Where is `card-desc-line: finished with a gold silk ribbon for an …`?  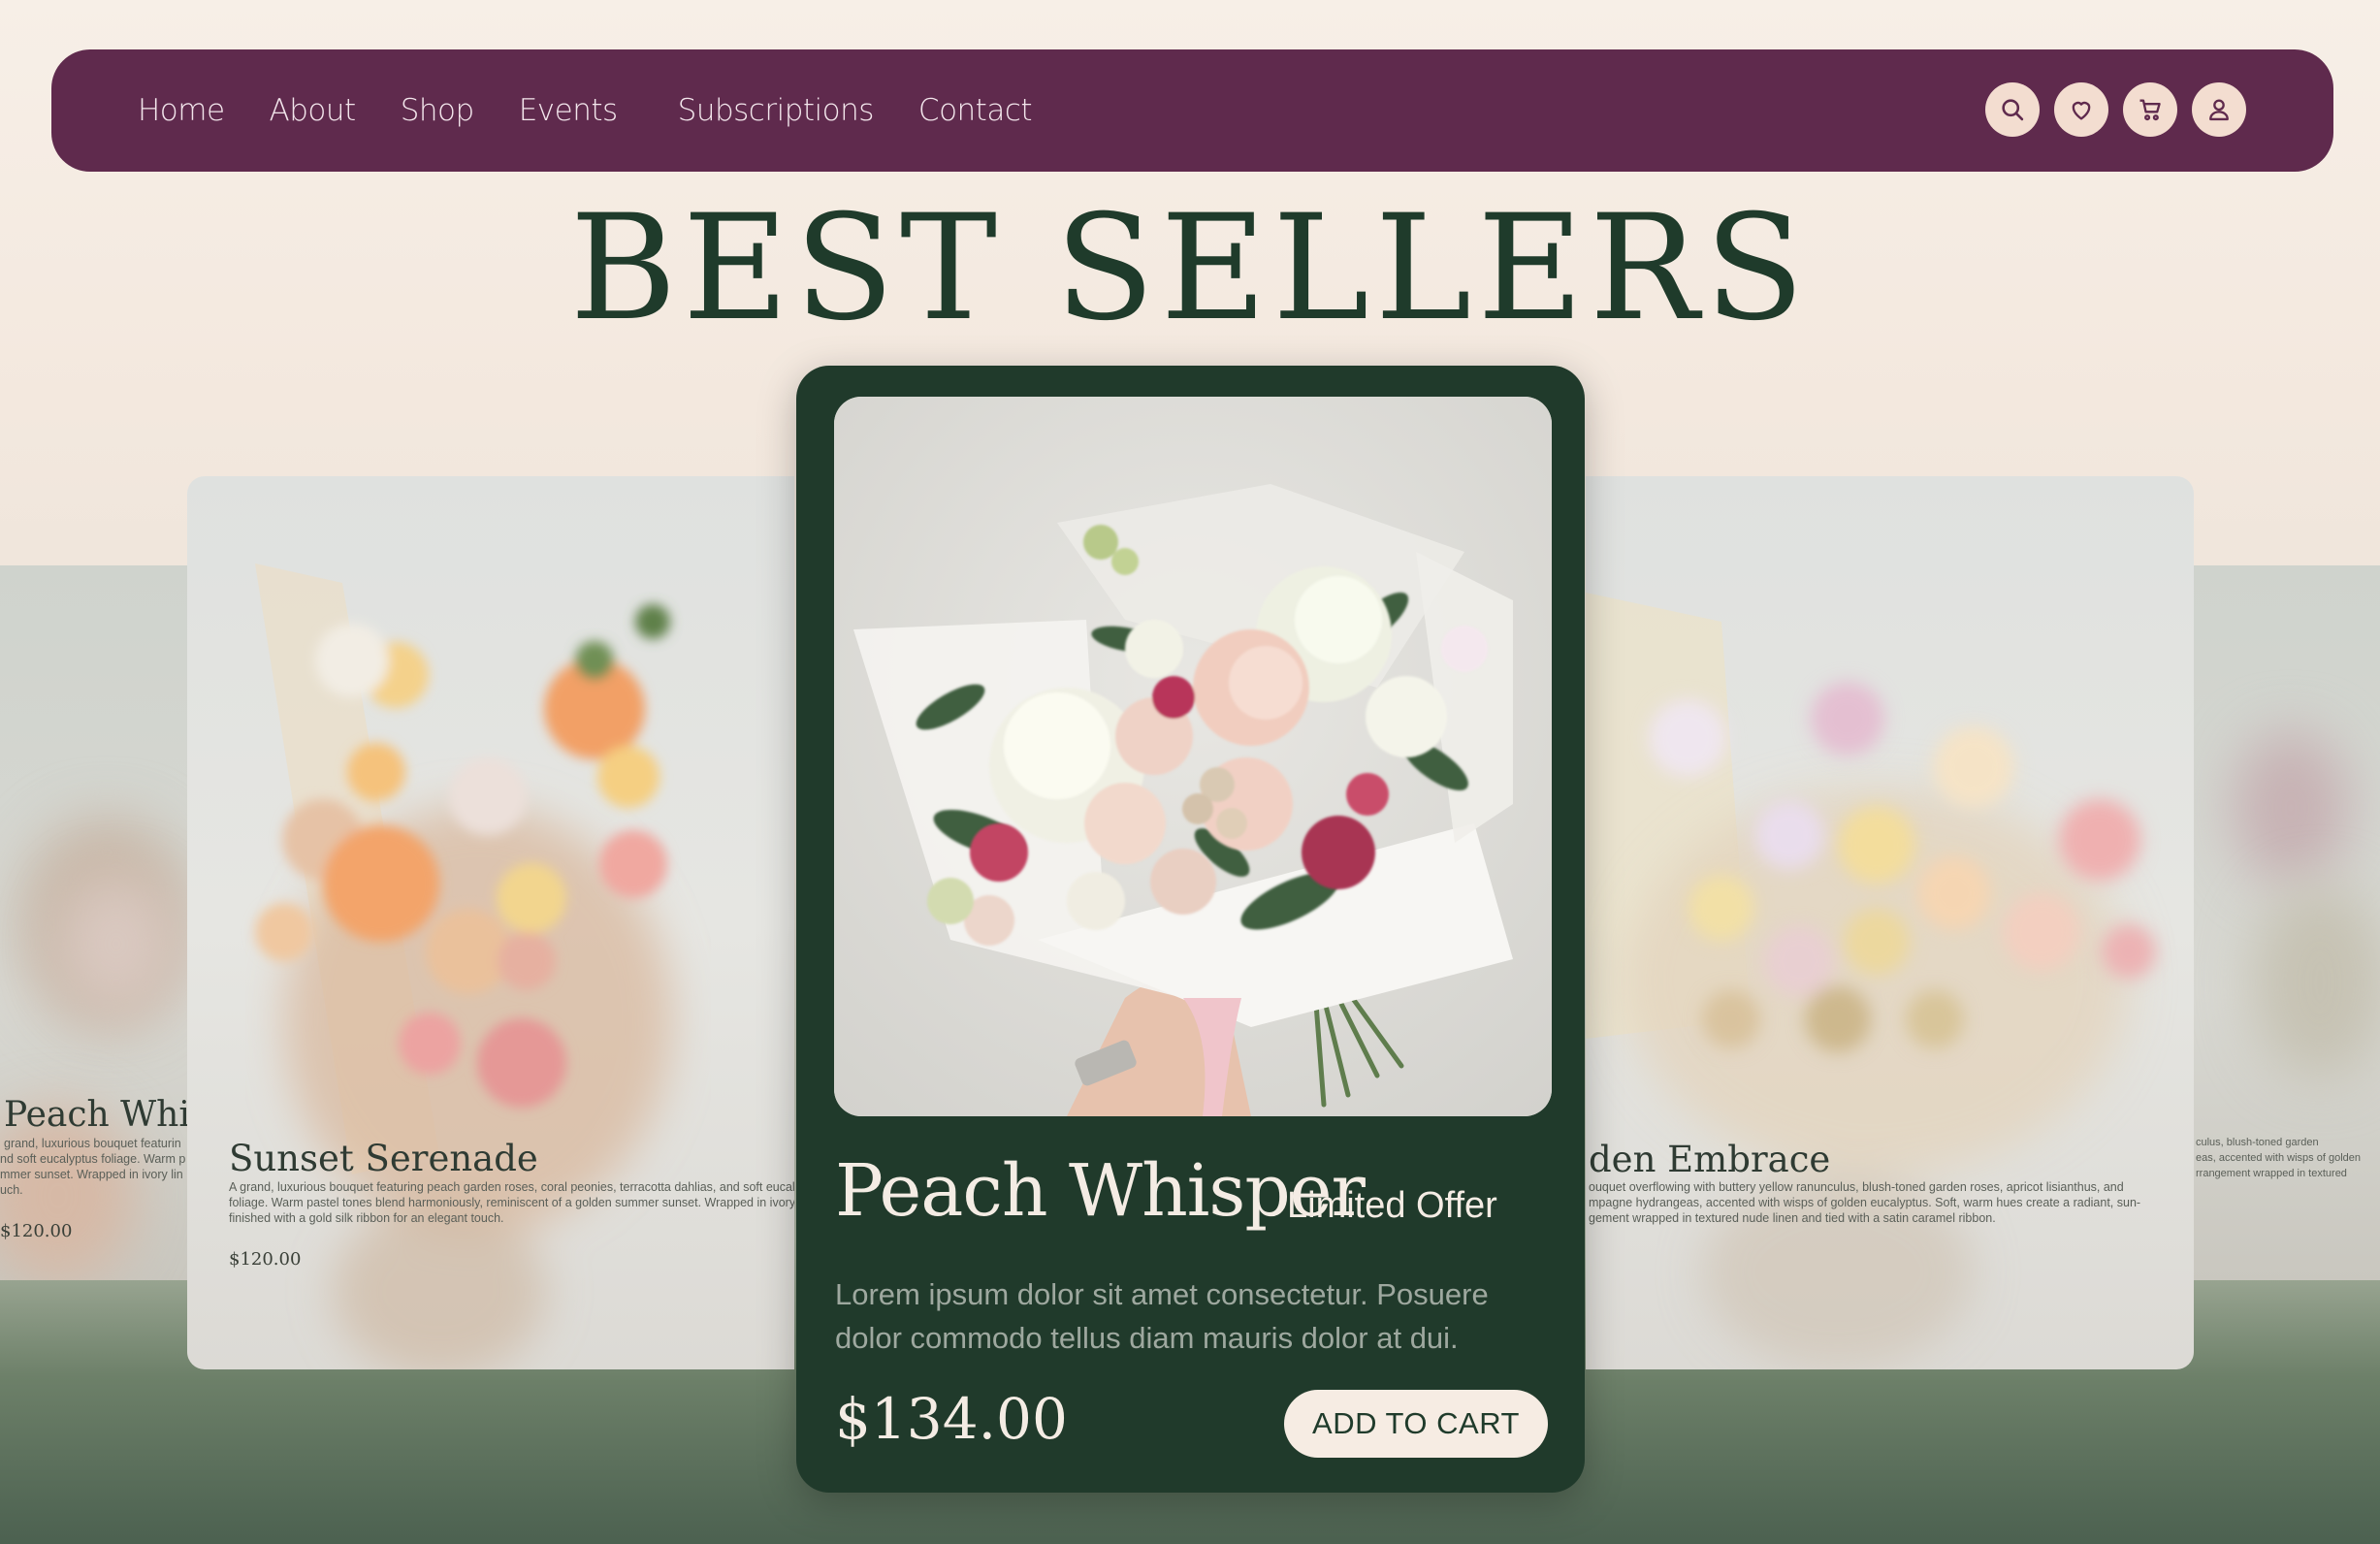 card-desc-line: finished with a gold silk ribbon for an … is located at coordinates (366, 1218).